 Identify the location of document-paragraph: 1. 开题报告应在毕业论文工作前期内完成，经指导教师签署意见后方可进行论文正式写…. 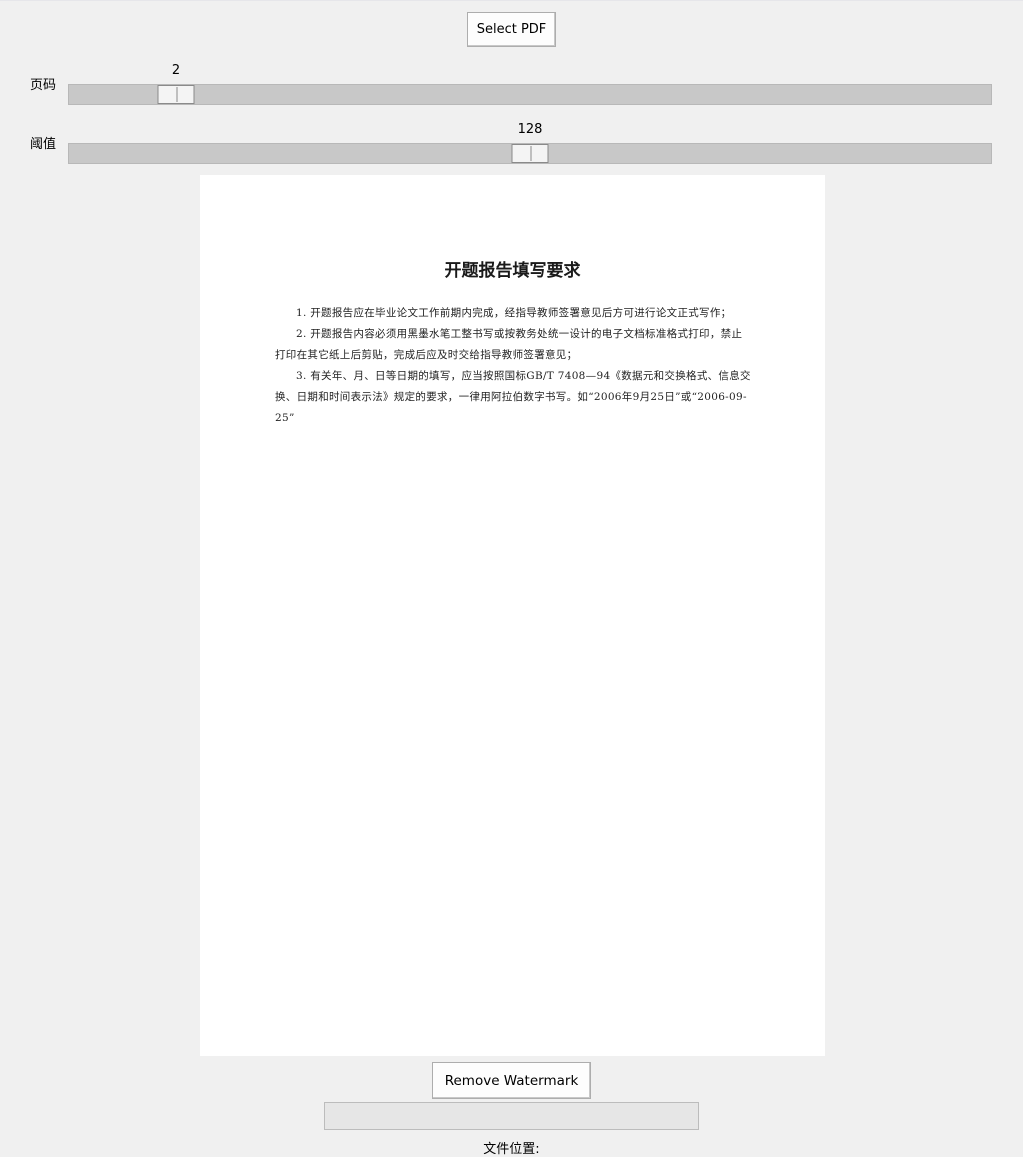
(514, 313).